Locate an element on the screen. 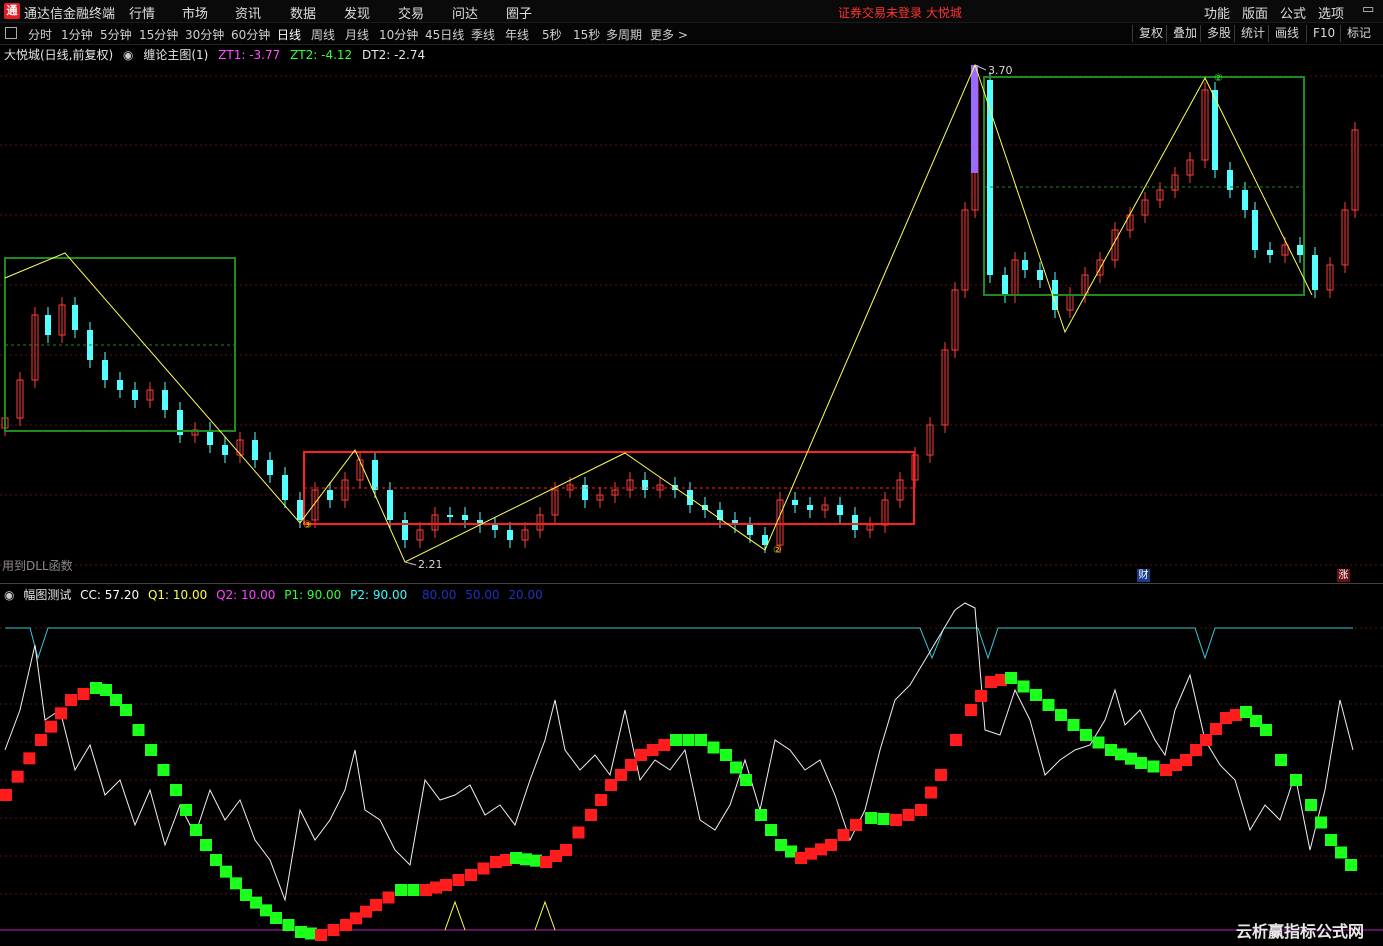  period-5sec: 5秒 is located at coordinates (552, 34).